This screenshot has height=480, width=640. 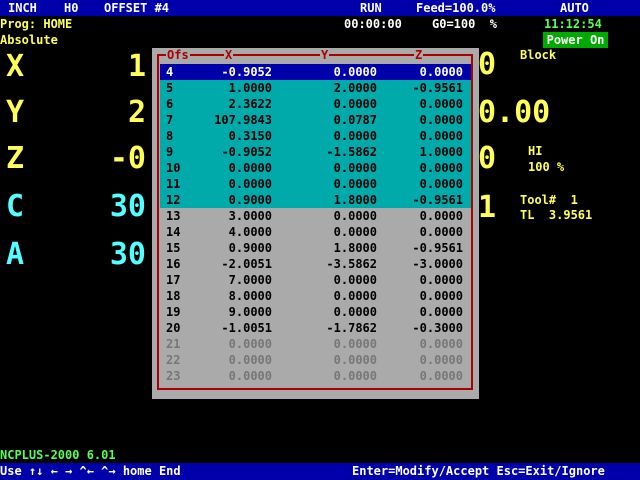 I want to click on units-indicator: INCH, so click(x=22, y=8).